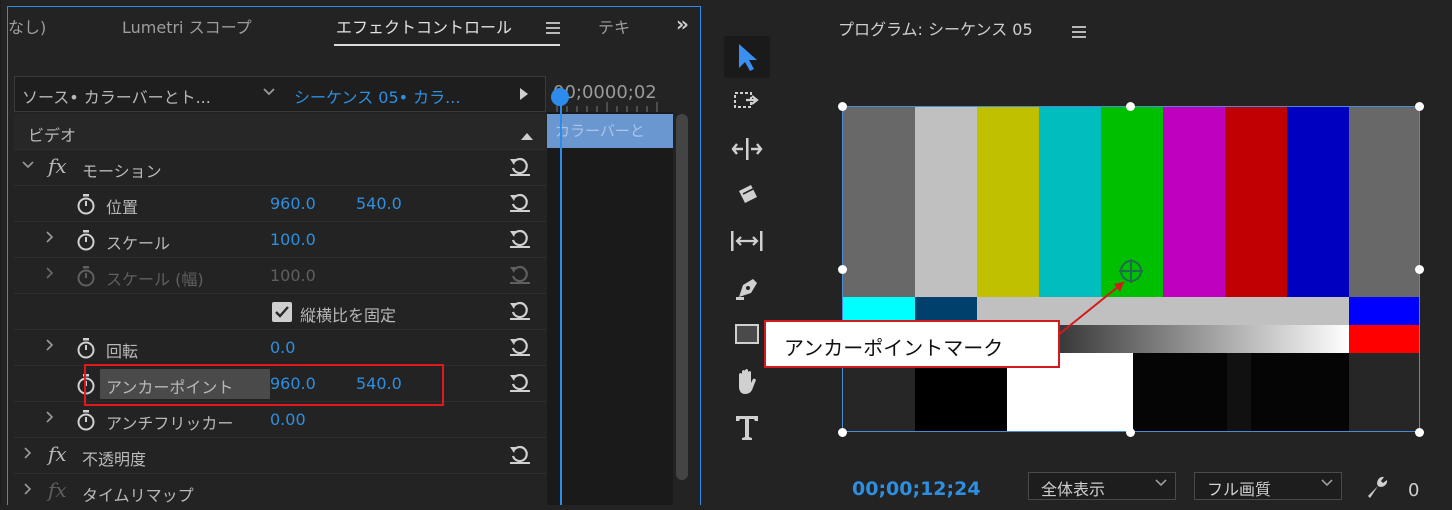 This screenshot has width=1452, height=510. I want to click on rotation-value: 0.0, so click(282, 347).